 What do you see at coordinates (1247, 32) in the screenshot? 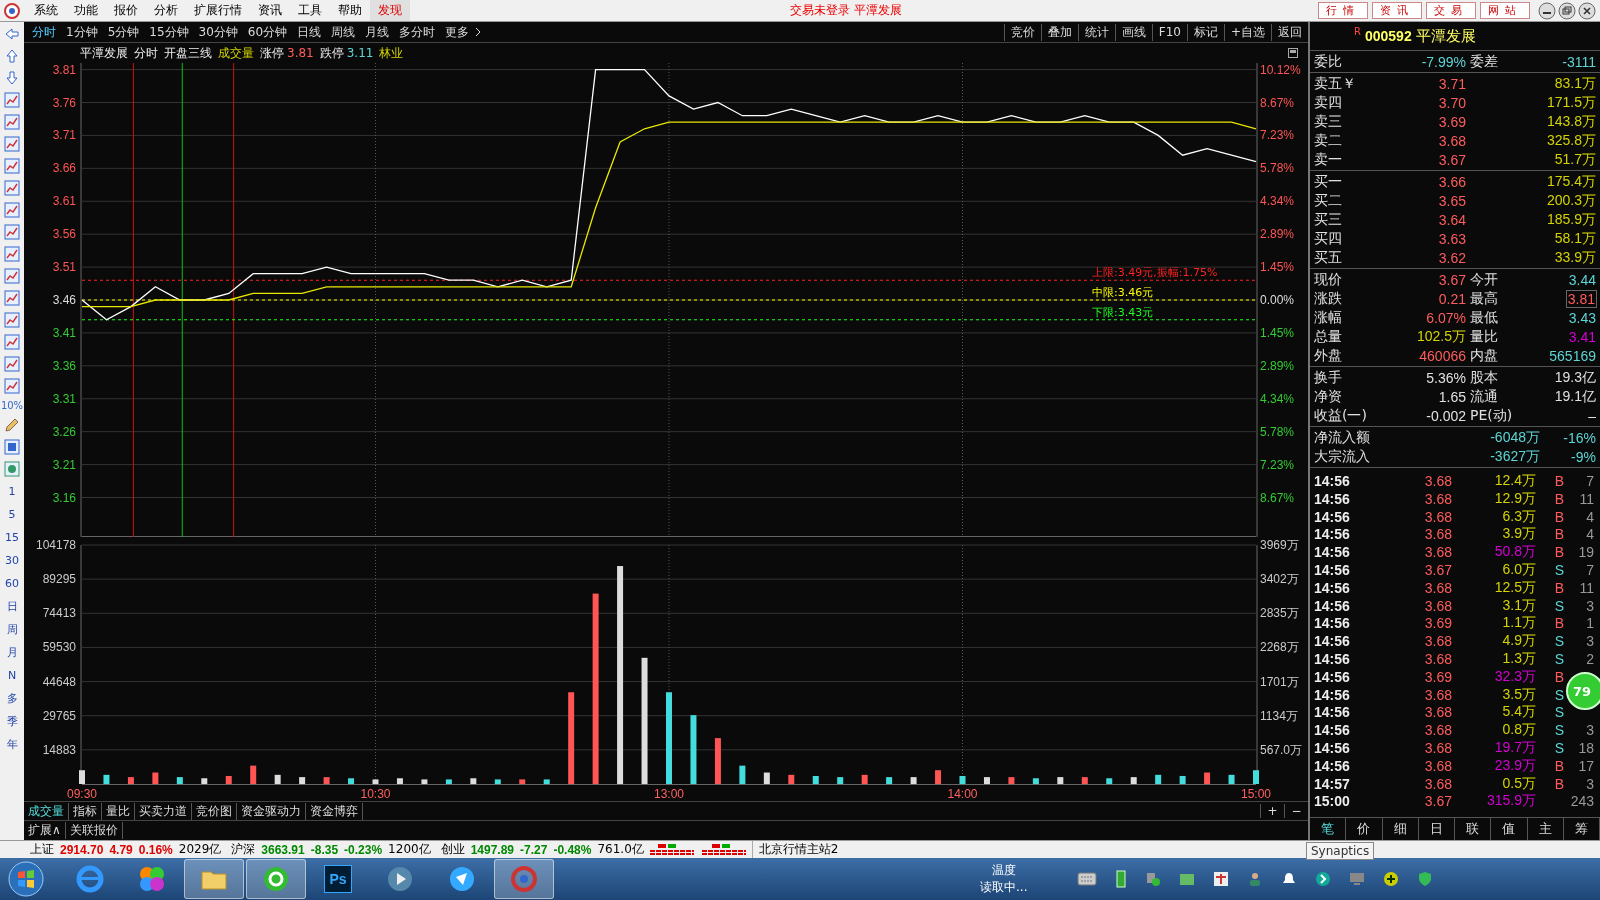
I see `chart-tool-button: +自选` at bounding box center [1247, 32].